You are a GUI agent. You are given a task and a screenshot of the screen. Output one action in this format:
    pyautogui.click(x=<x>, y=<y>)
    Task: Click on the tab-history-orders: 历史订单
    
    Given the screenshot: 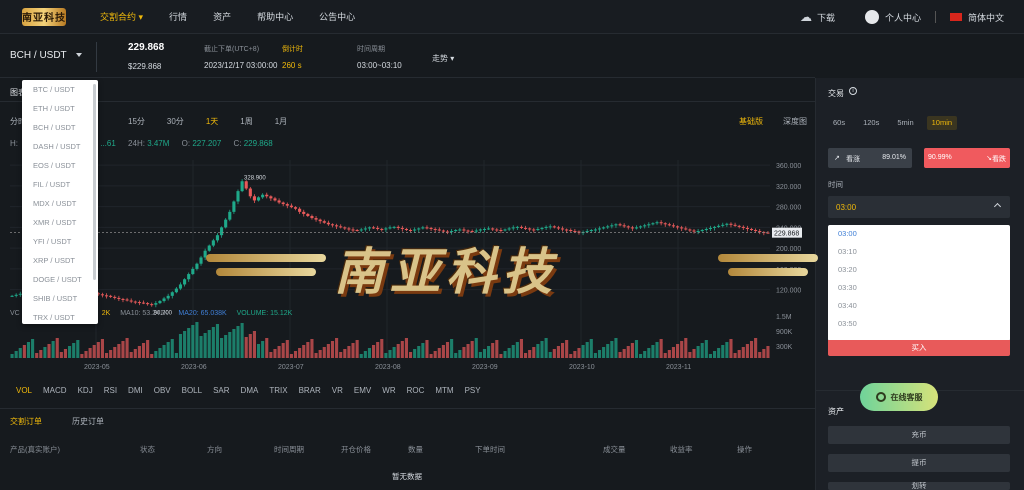 What is the action you would take?
    pyautogui.click(x=88, y=421)
    